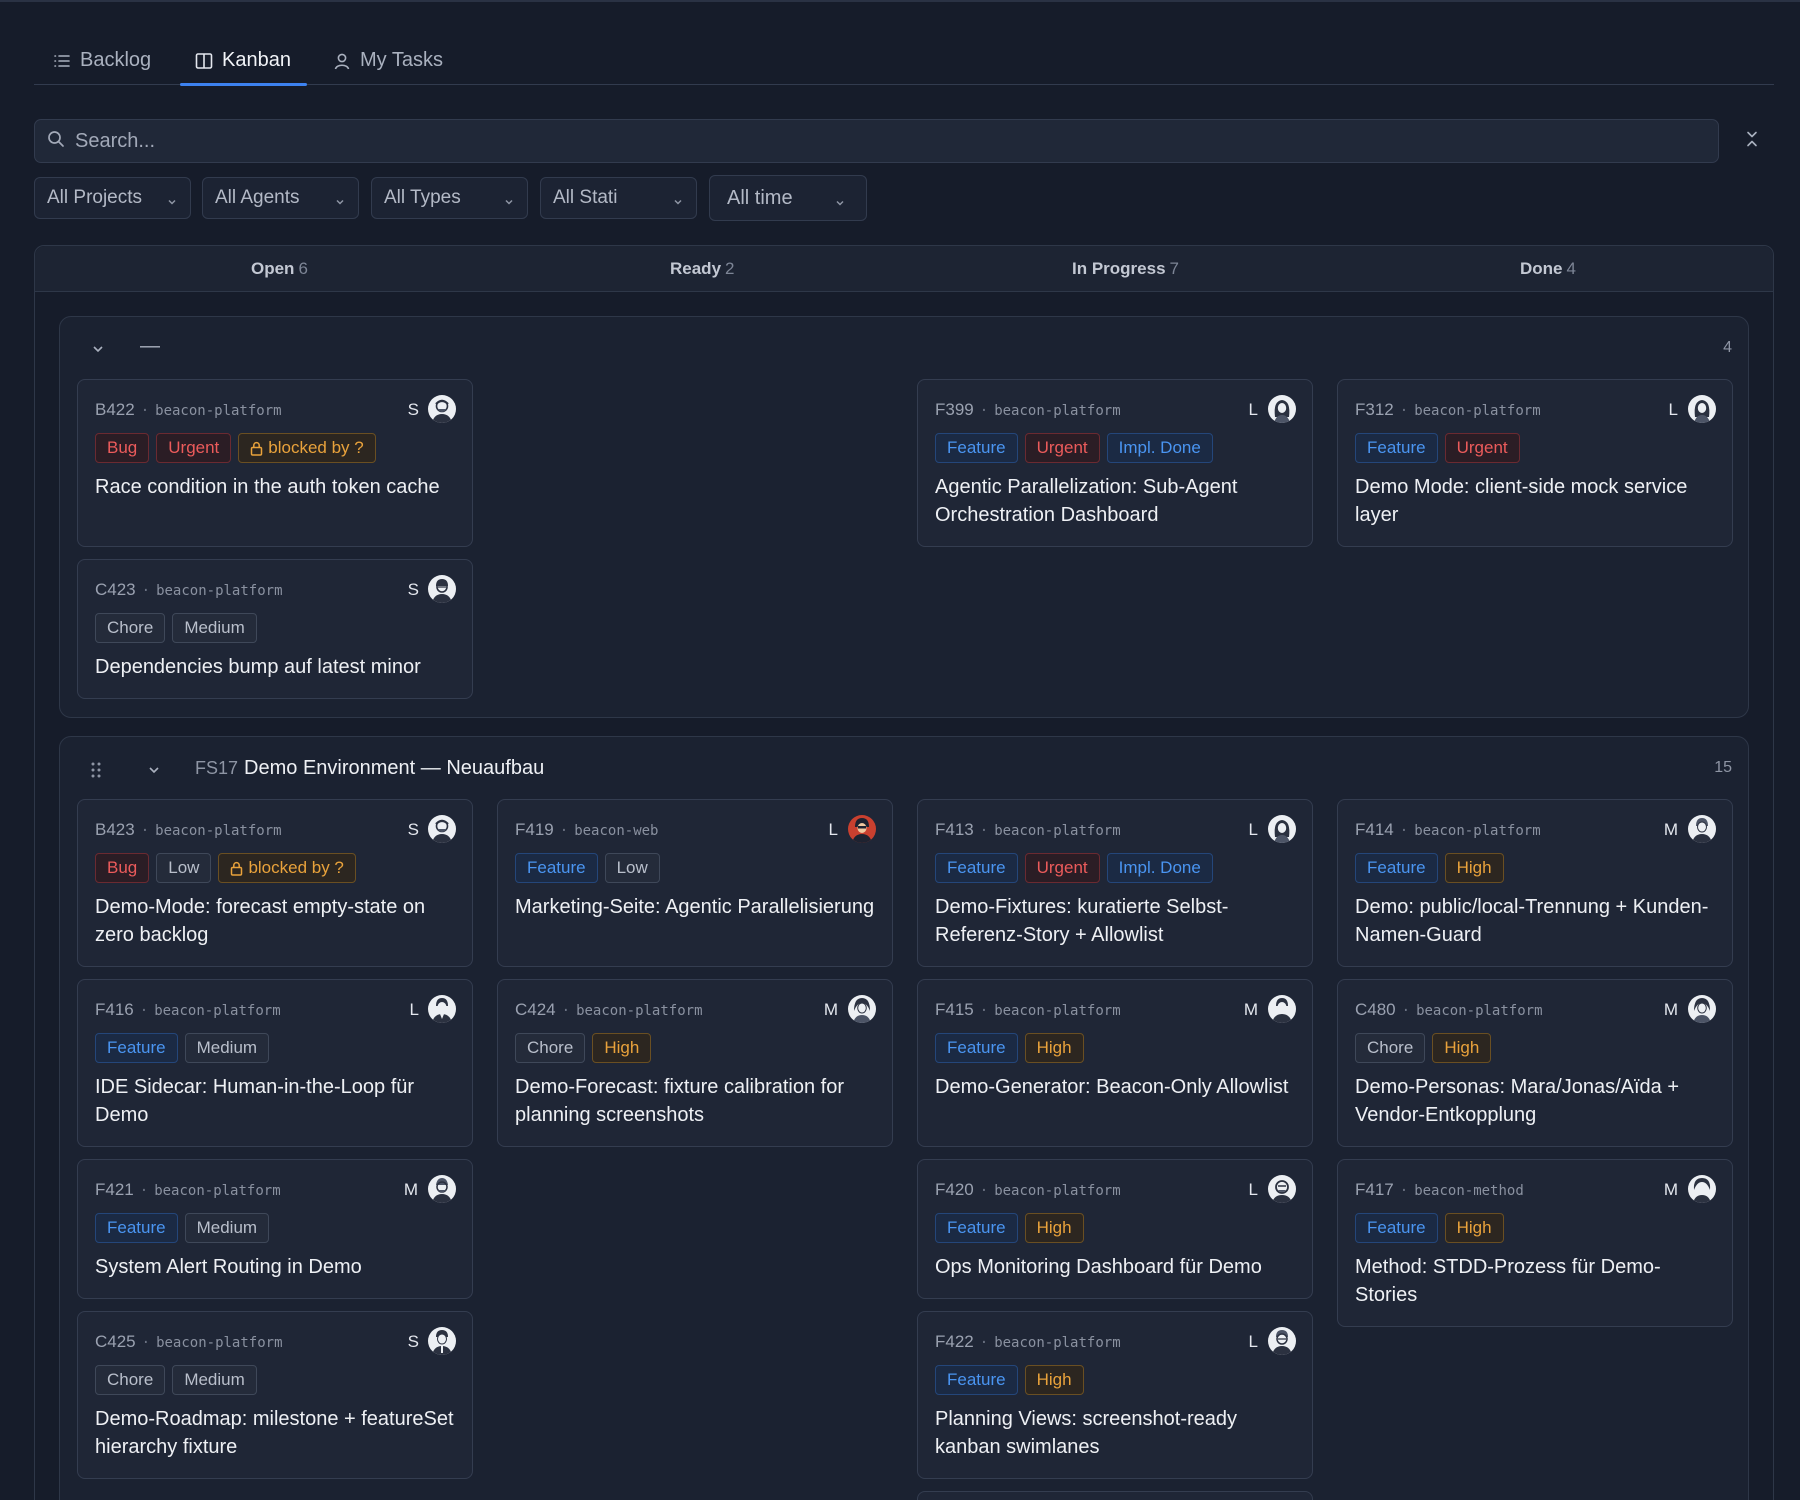 Image resolution: width=1800 pixels, height=1500 pixels. What do you see at coordinates (904, 61) in the screenshot?
I see `view-tabs: Backlog Kanban My Tasks` at bounding box center [904, 61].